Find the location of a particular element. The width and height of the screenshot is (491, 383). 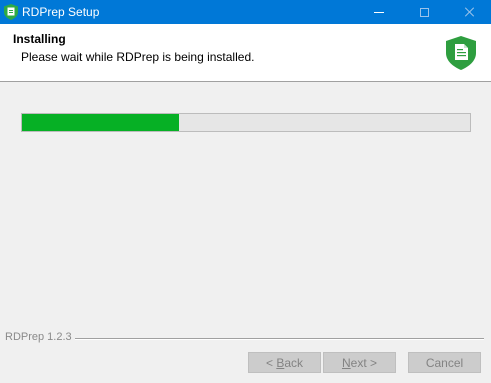

back-button: < Back is located at coordinates (284, 362).